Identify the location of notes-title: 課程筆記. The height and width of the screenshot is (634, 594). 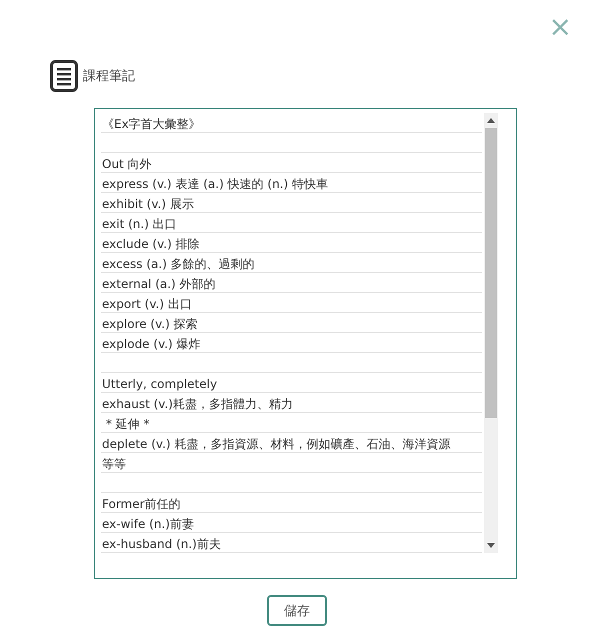
(109, 76).